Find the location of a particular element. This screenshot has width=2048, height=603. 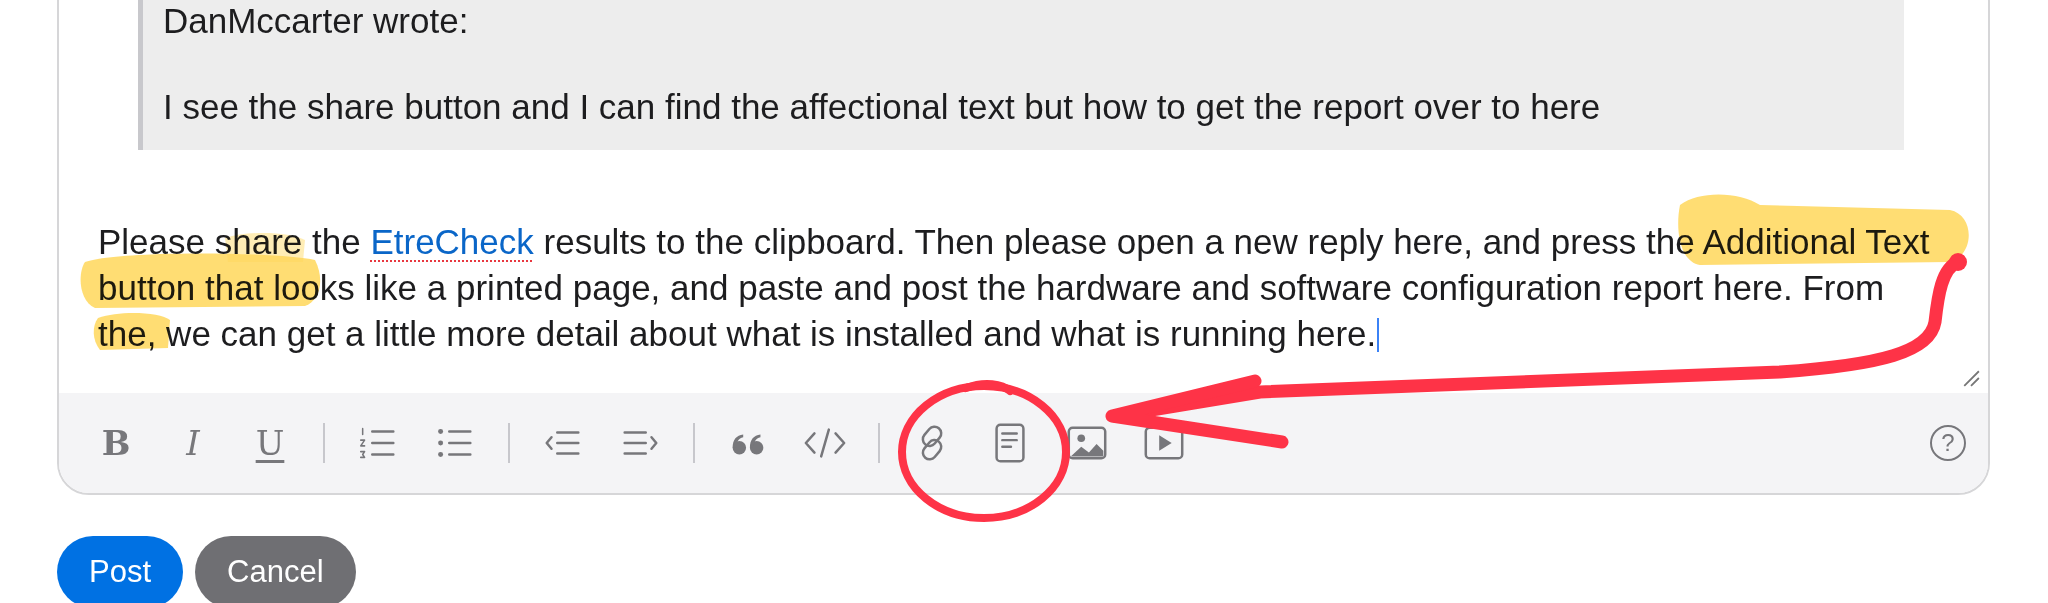

help-button: ? is located at coordinates (1948, 443).